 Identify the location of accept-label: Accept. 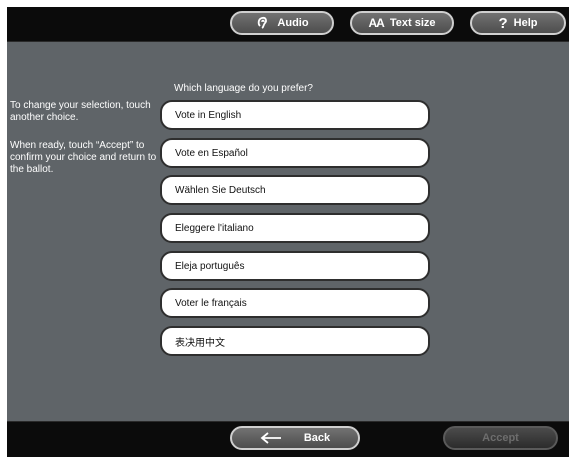
(500, 438).